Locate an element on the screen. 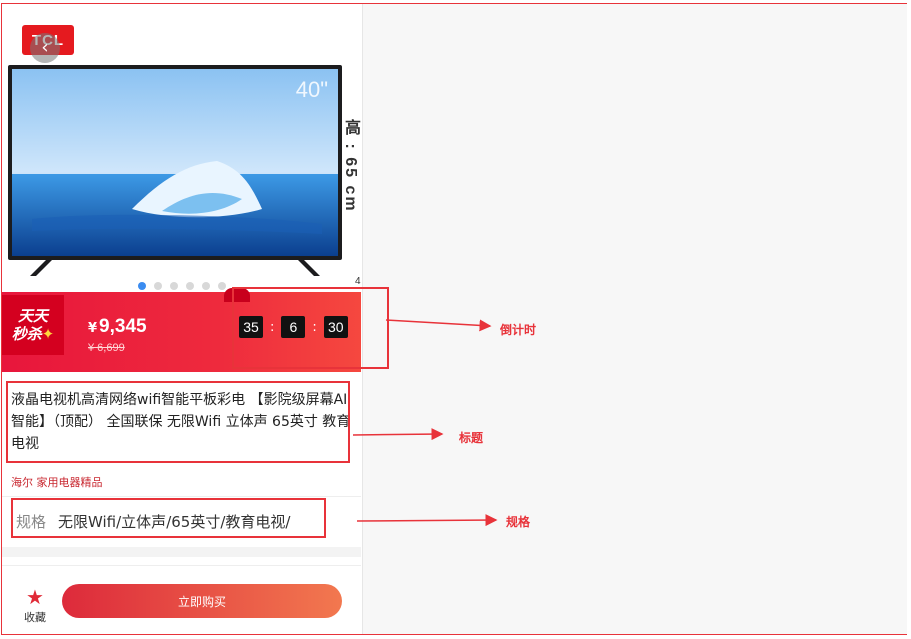 The width and height of the screenshot is (911, 639). buy-now-button: 立即购买 is located at coordinates (202, 601).